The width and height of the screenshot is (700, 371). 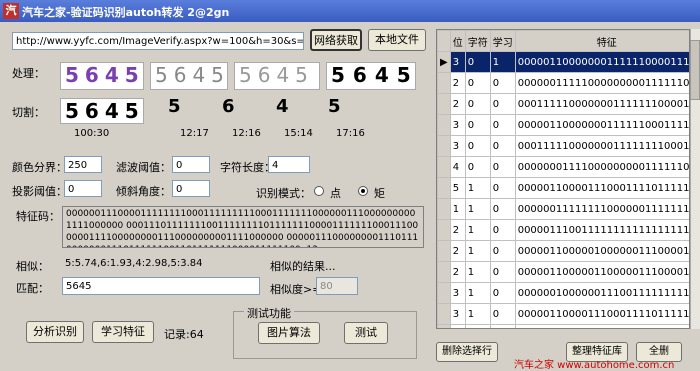 What do you see at coordinates (366, 333) in the screenshot?
I see `test-button: 测试` at bounding box center [366, 333].